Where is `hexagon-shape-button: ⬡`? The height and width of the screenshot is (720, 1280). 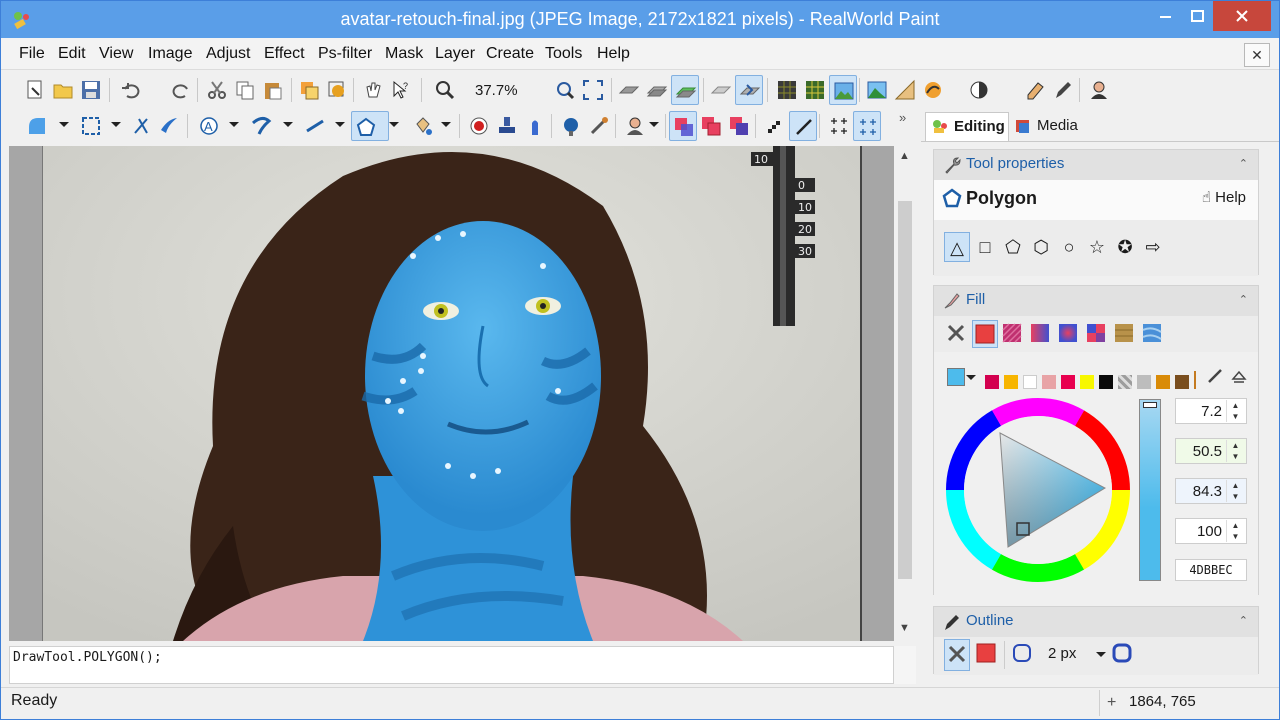
hexagon-shape-button: ⬡ is located at coordinates (1041, 247).